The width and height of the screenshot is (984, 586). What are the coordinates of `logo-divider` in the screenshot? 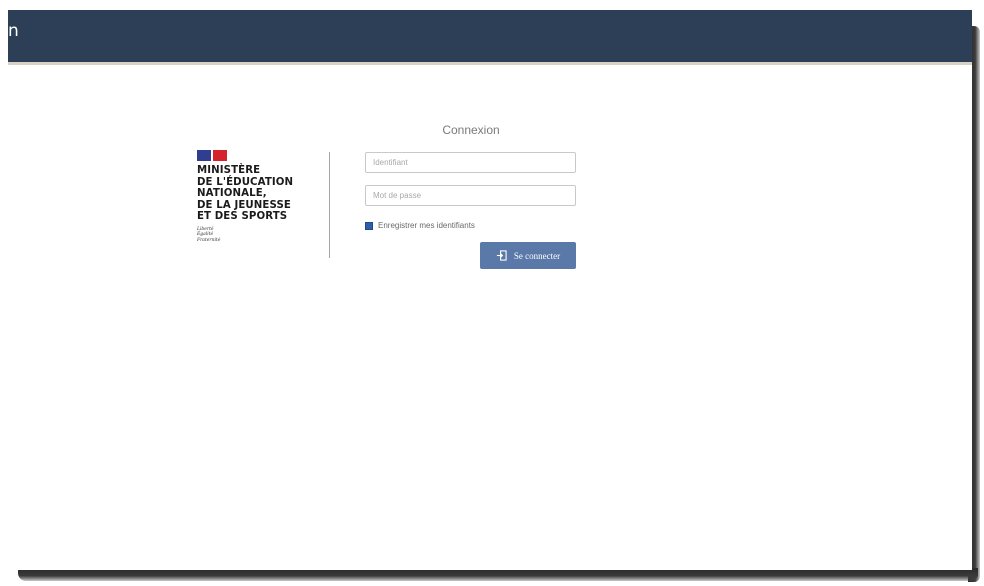 It's located at (329, 205).